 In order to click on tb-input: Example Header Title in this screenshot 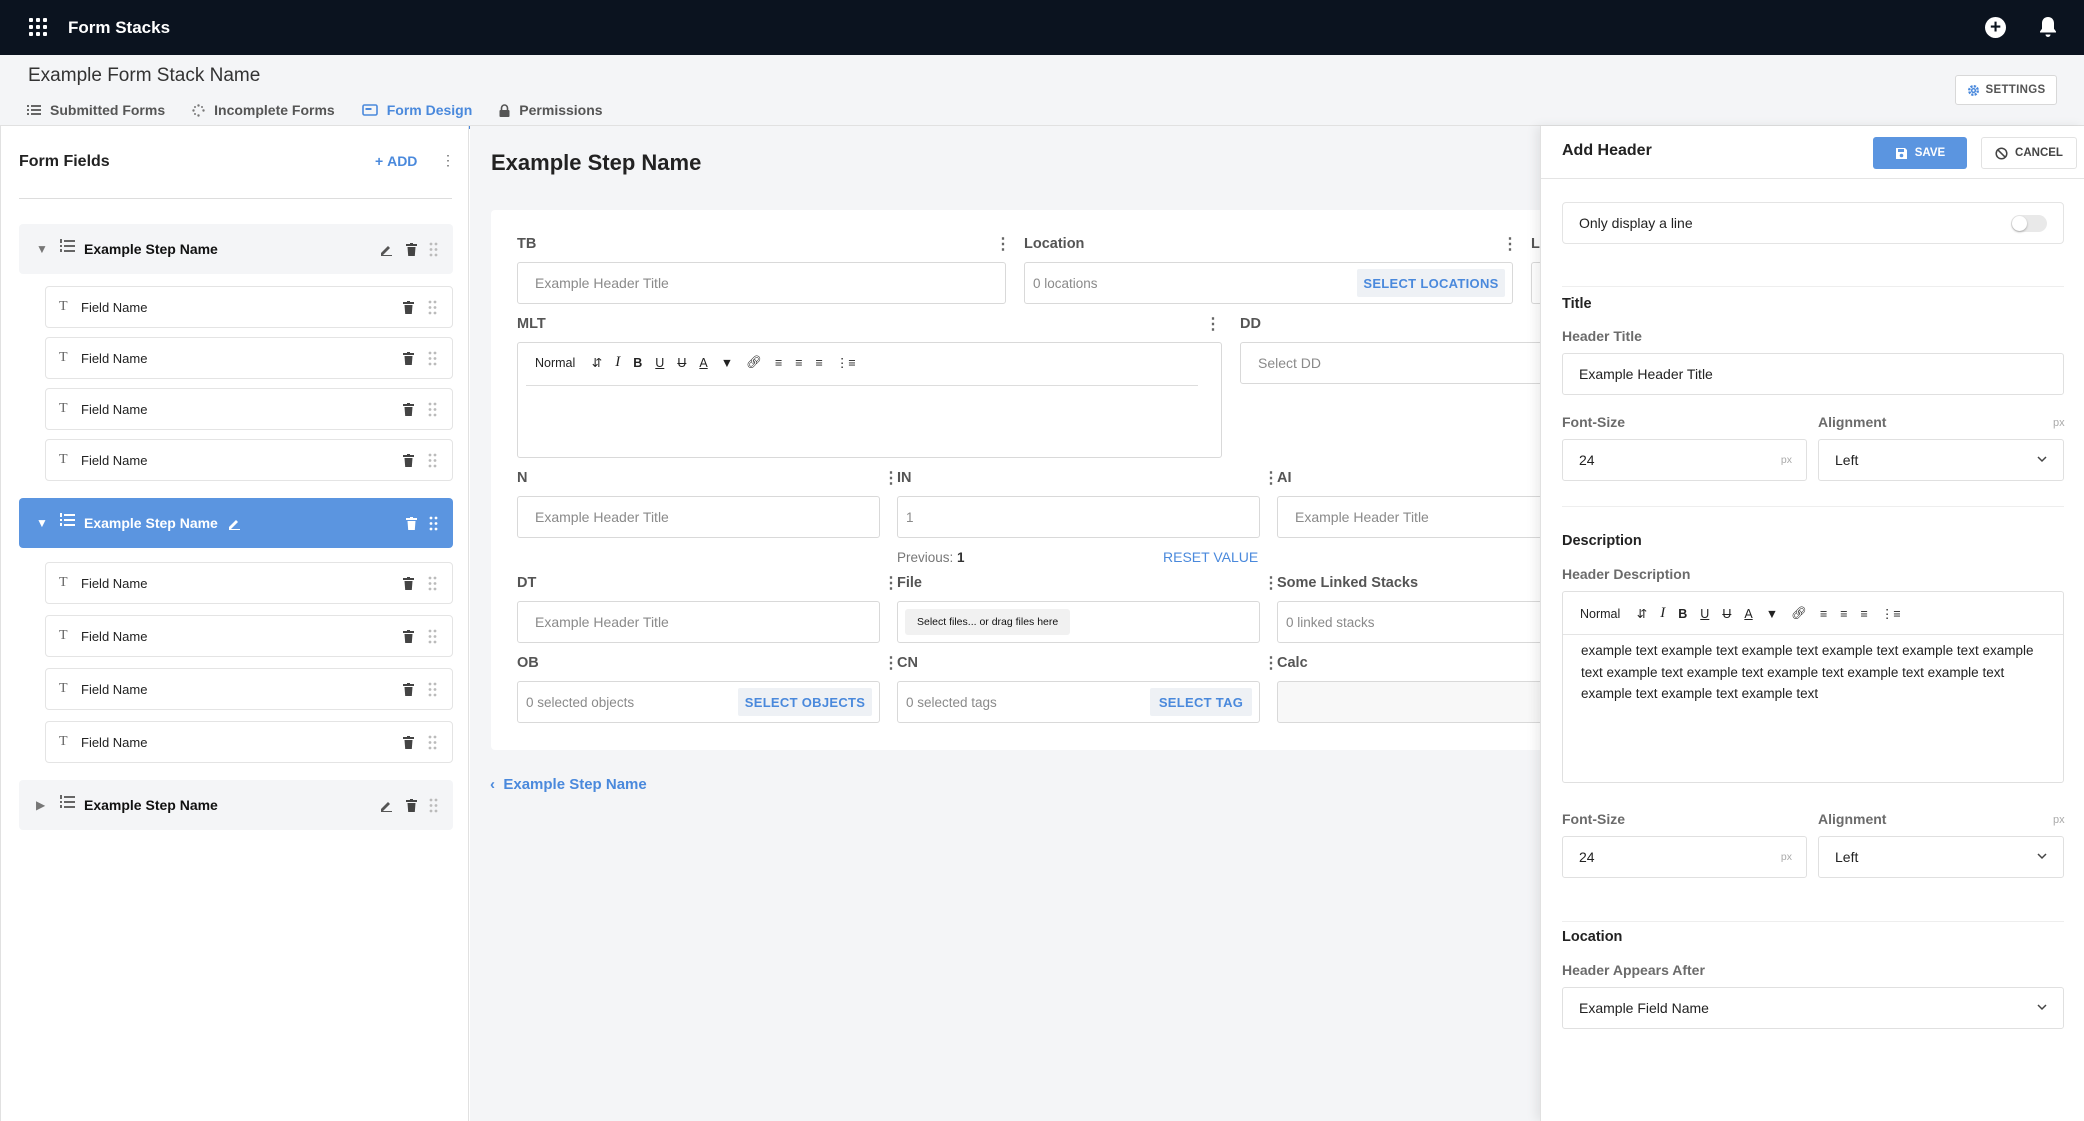, I will do `click(761, 283)`.